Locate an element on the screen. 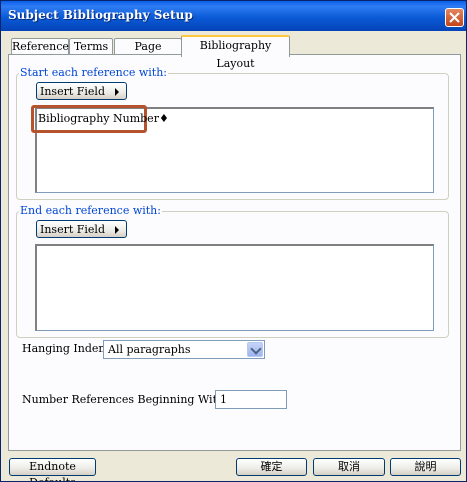  tab-references: References is located at coordinates (43, 46).